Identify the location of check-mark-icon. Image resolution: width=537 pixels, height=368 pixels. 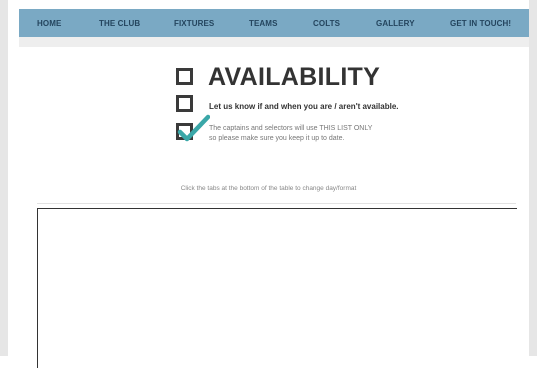
(193, 128).